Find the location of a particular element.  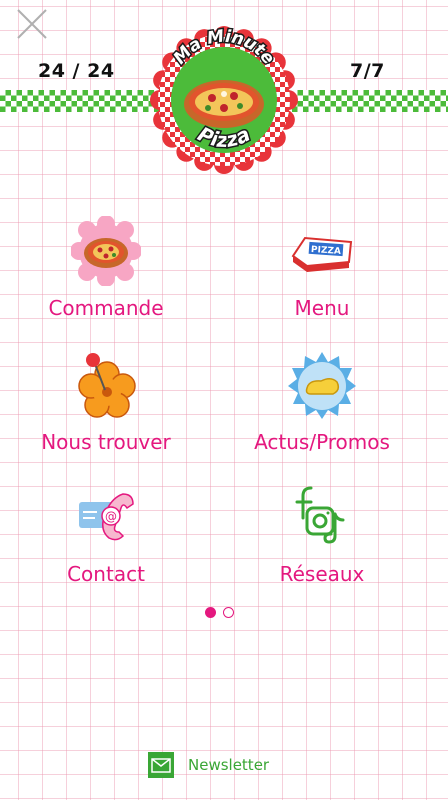

pizza-flower-icon is located at coordinates (106, 251).